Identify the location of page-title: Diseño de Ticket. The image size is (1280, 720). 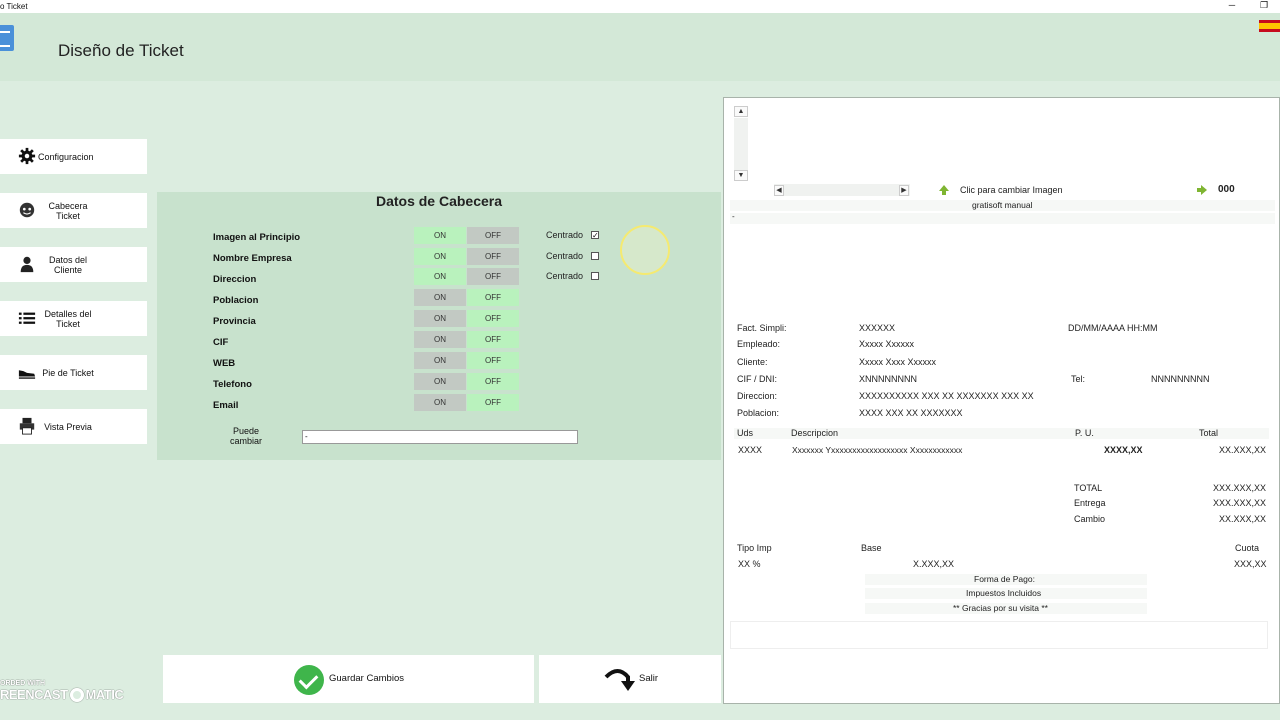
(121, 50).